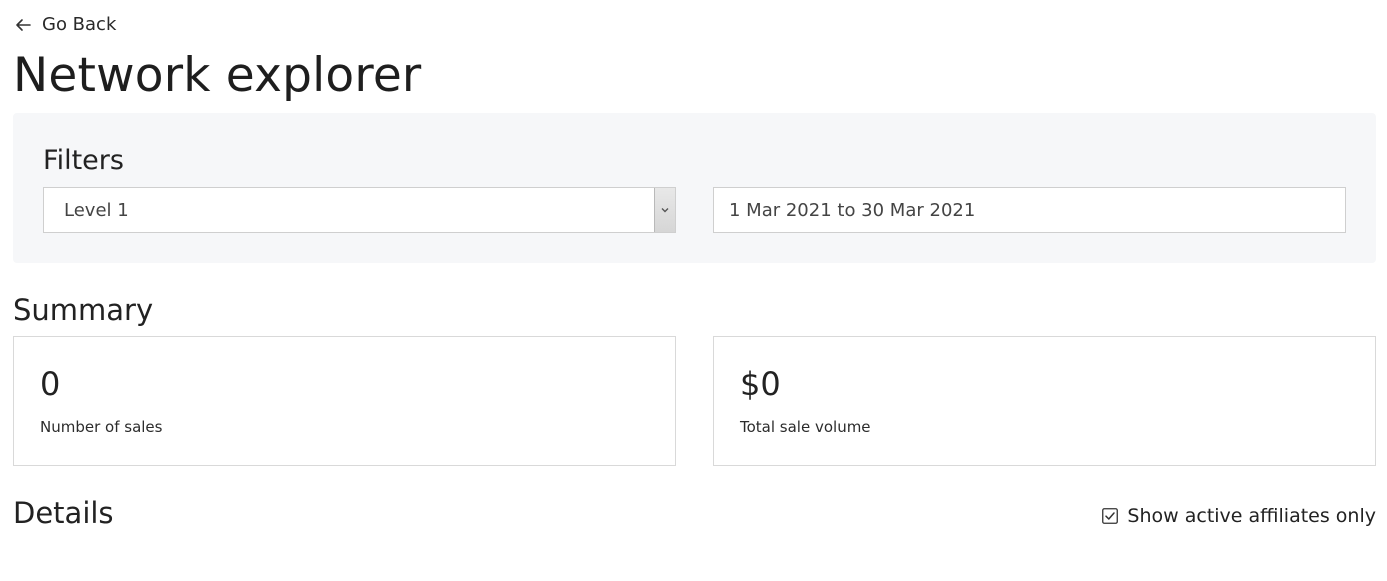 This screenshot has width=1387, height=581. I want to click on details-heading: Details, so click(63, 513).